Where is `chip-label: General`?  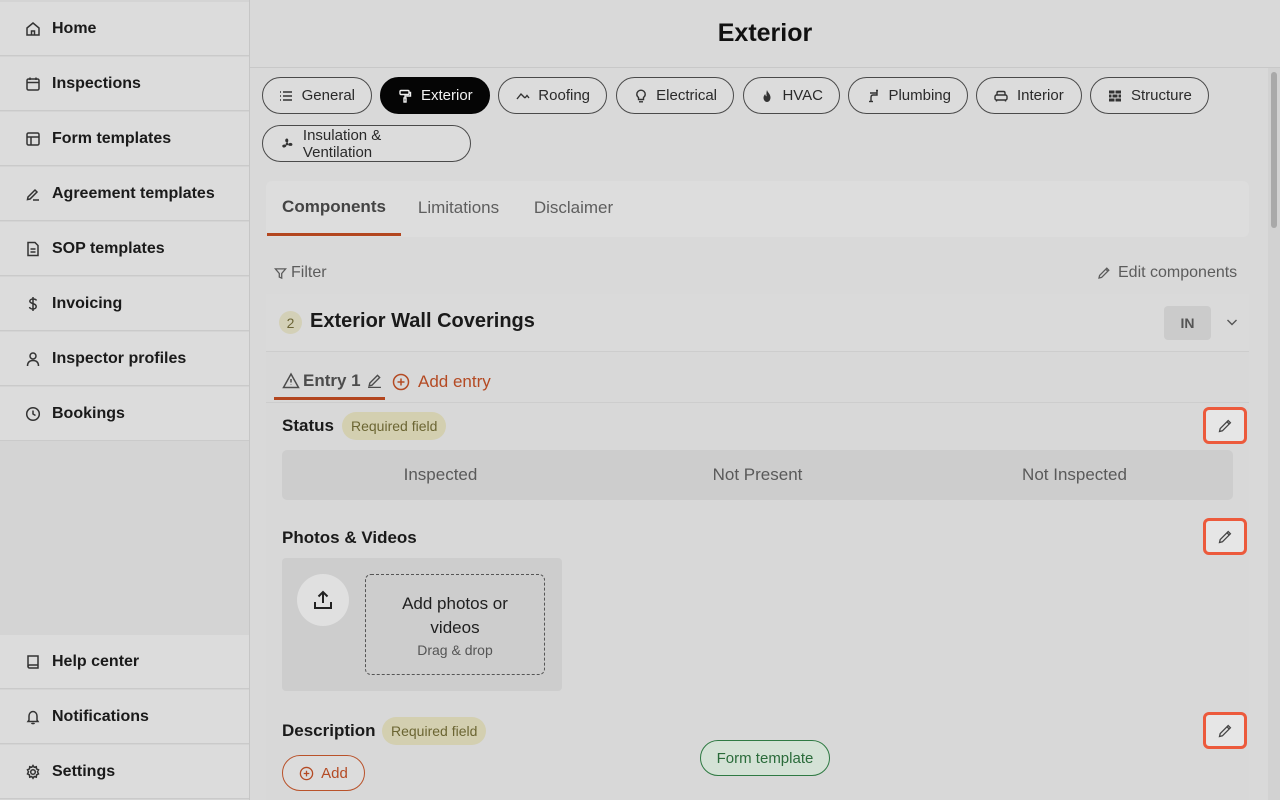
chip-label: General is located at coordinates (328, 95).